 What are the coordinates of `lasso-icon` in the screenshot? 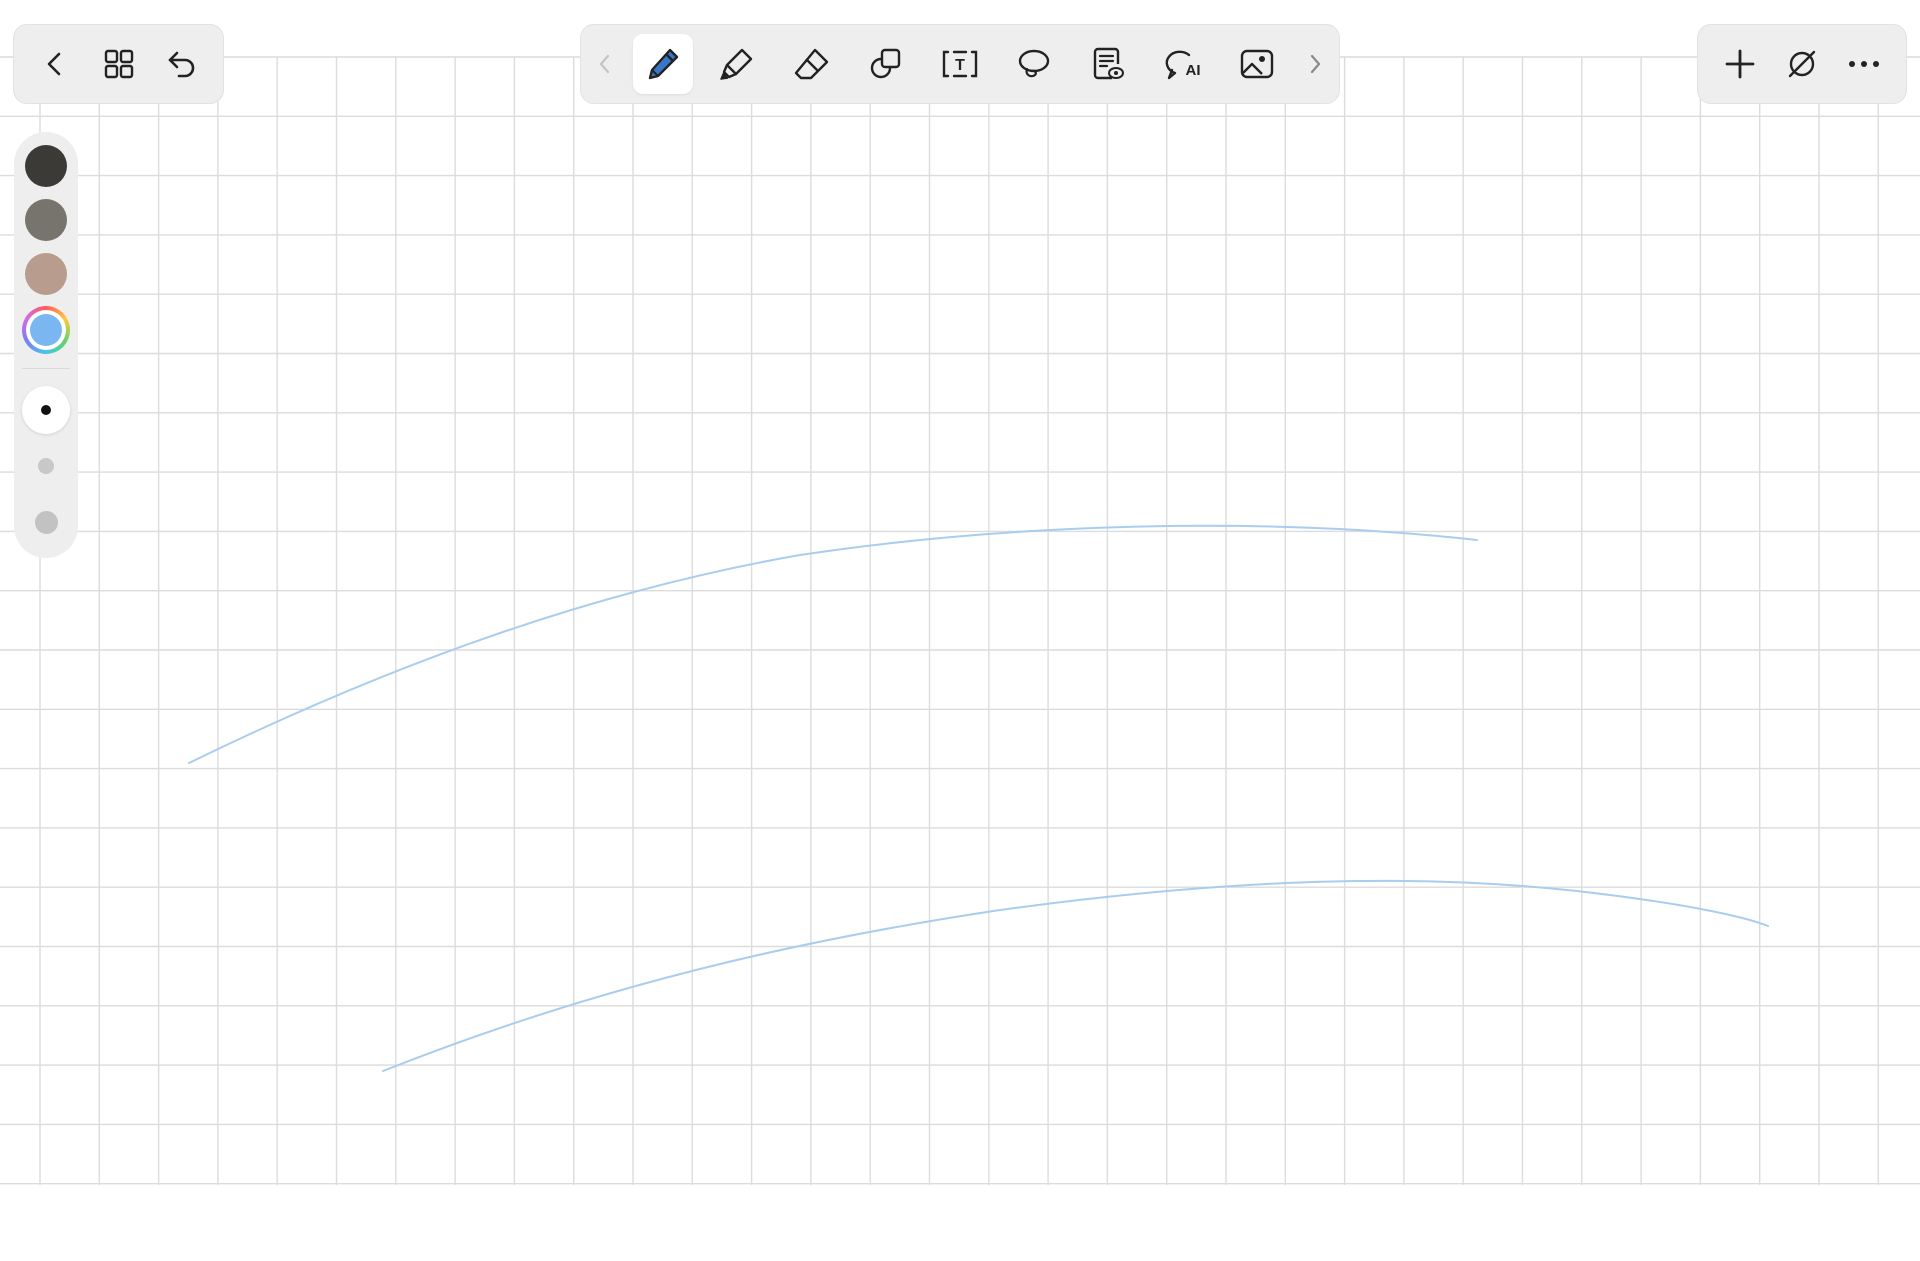 It's located at (1034, 63).